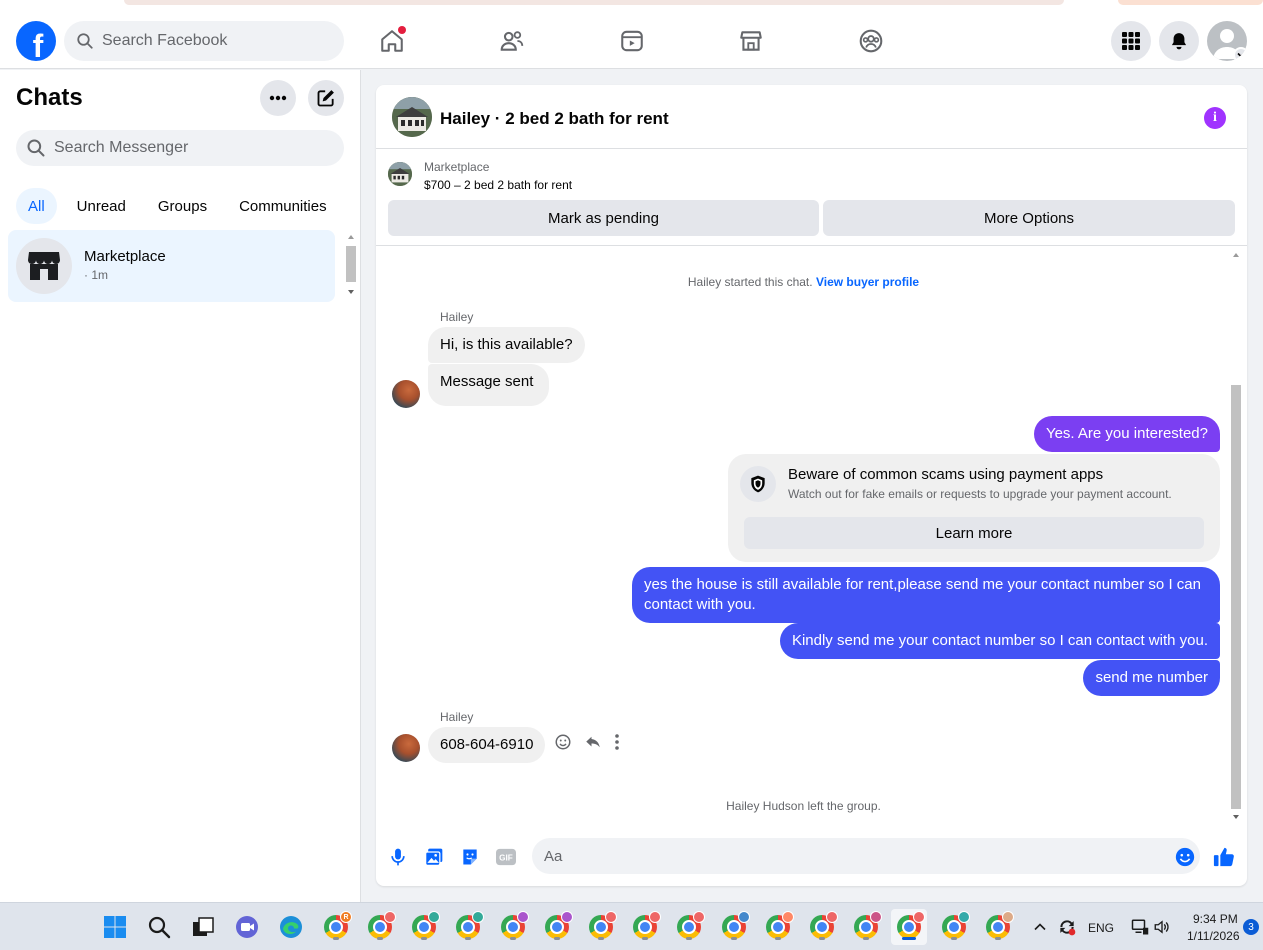 Image resolution: width=1263 pixels, height=950 pixels. Describe the element at coordinates (424, 927) in the screenshot. I see `chrome-profile-3-icon` at that location.